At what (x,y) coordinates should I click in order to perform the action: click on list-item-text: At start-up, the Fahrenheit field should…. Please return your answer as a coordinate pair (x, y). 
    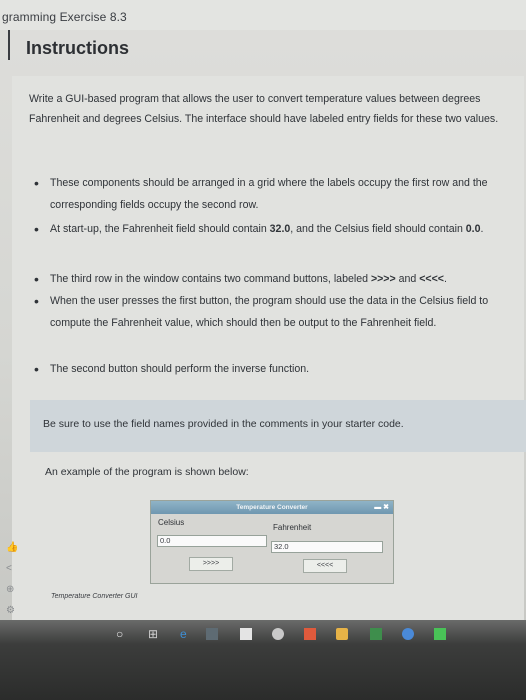
    Looking at the image, I should click on (267, 229).